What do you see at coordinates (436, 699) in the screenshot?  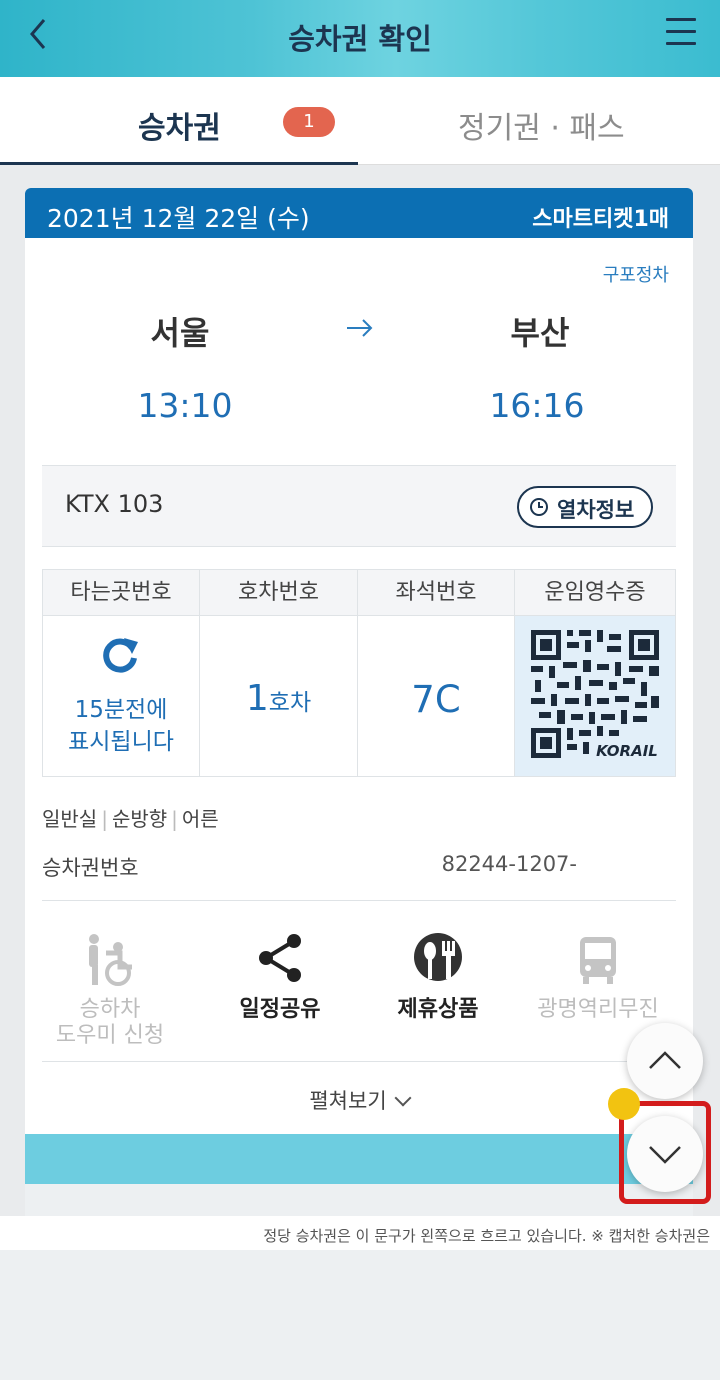 I see `seat-number: 7C` at bounding box center [436, 699].